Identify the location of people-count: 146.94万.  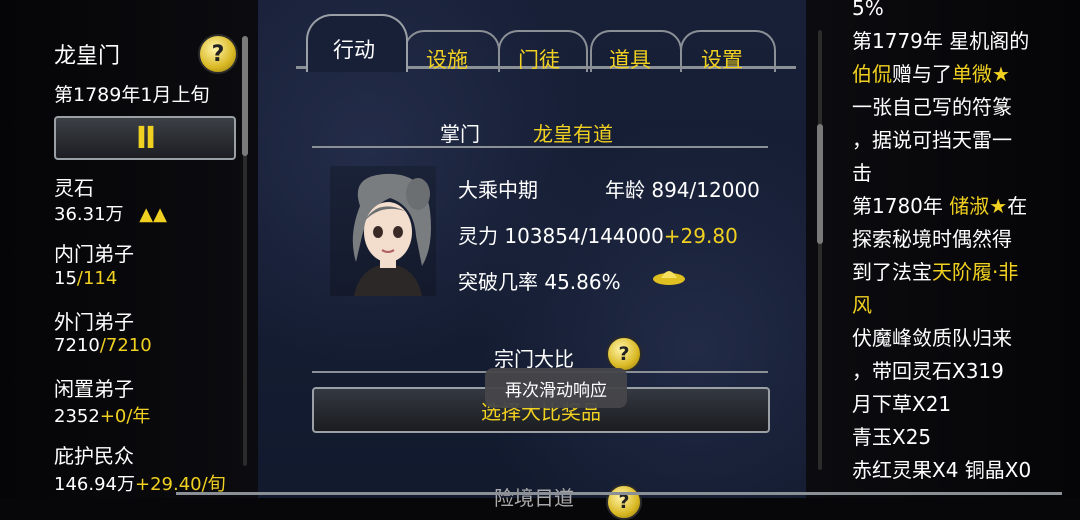
(94, 484).